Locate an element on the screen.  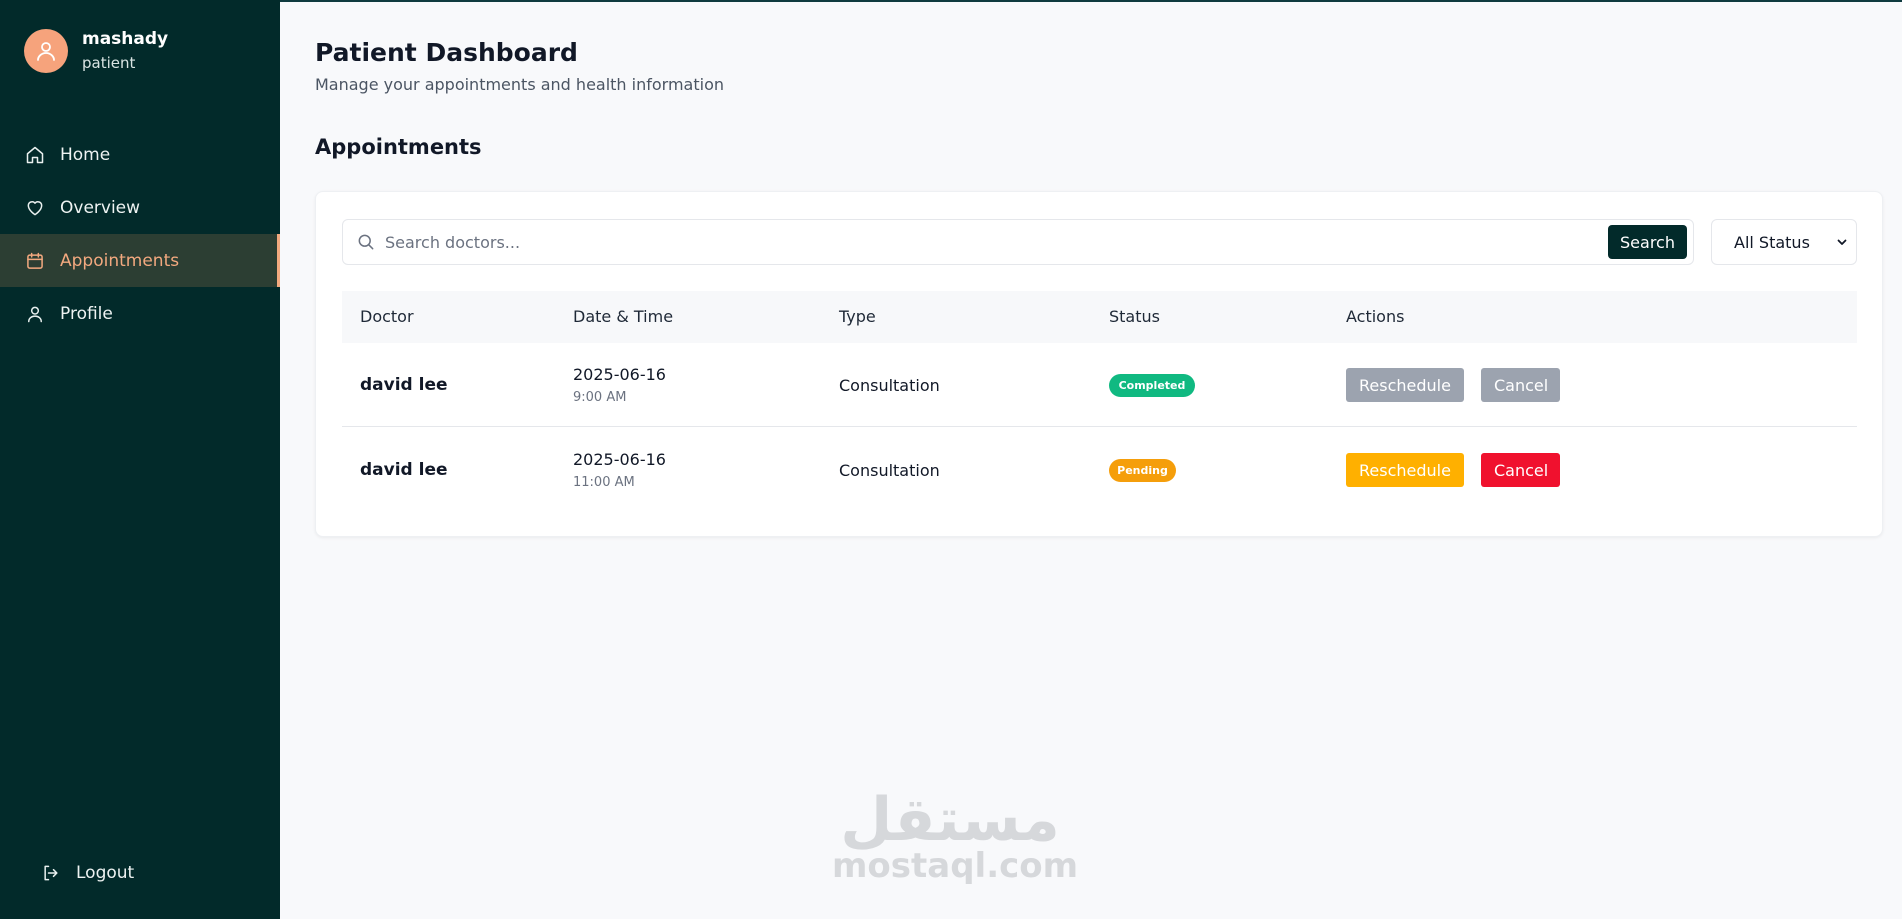
watermark-arabic: مستقل is located at coordinates (950, 820).